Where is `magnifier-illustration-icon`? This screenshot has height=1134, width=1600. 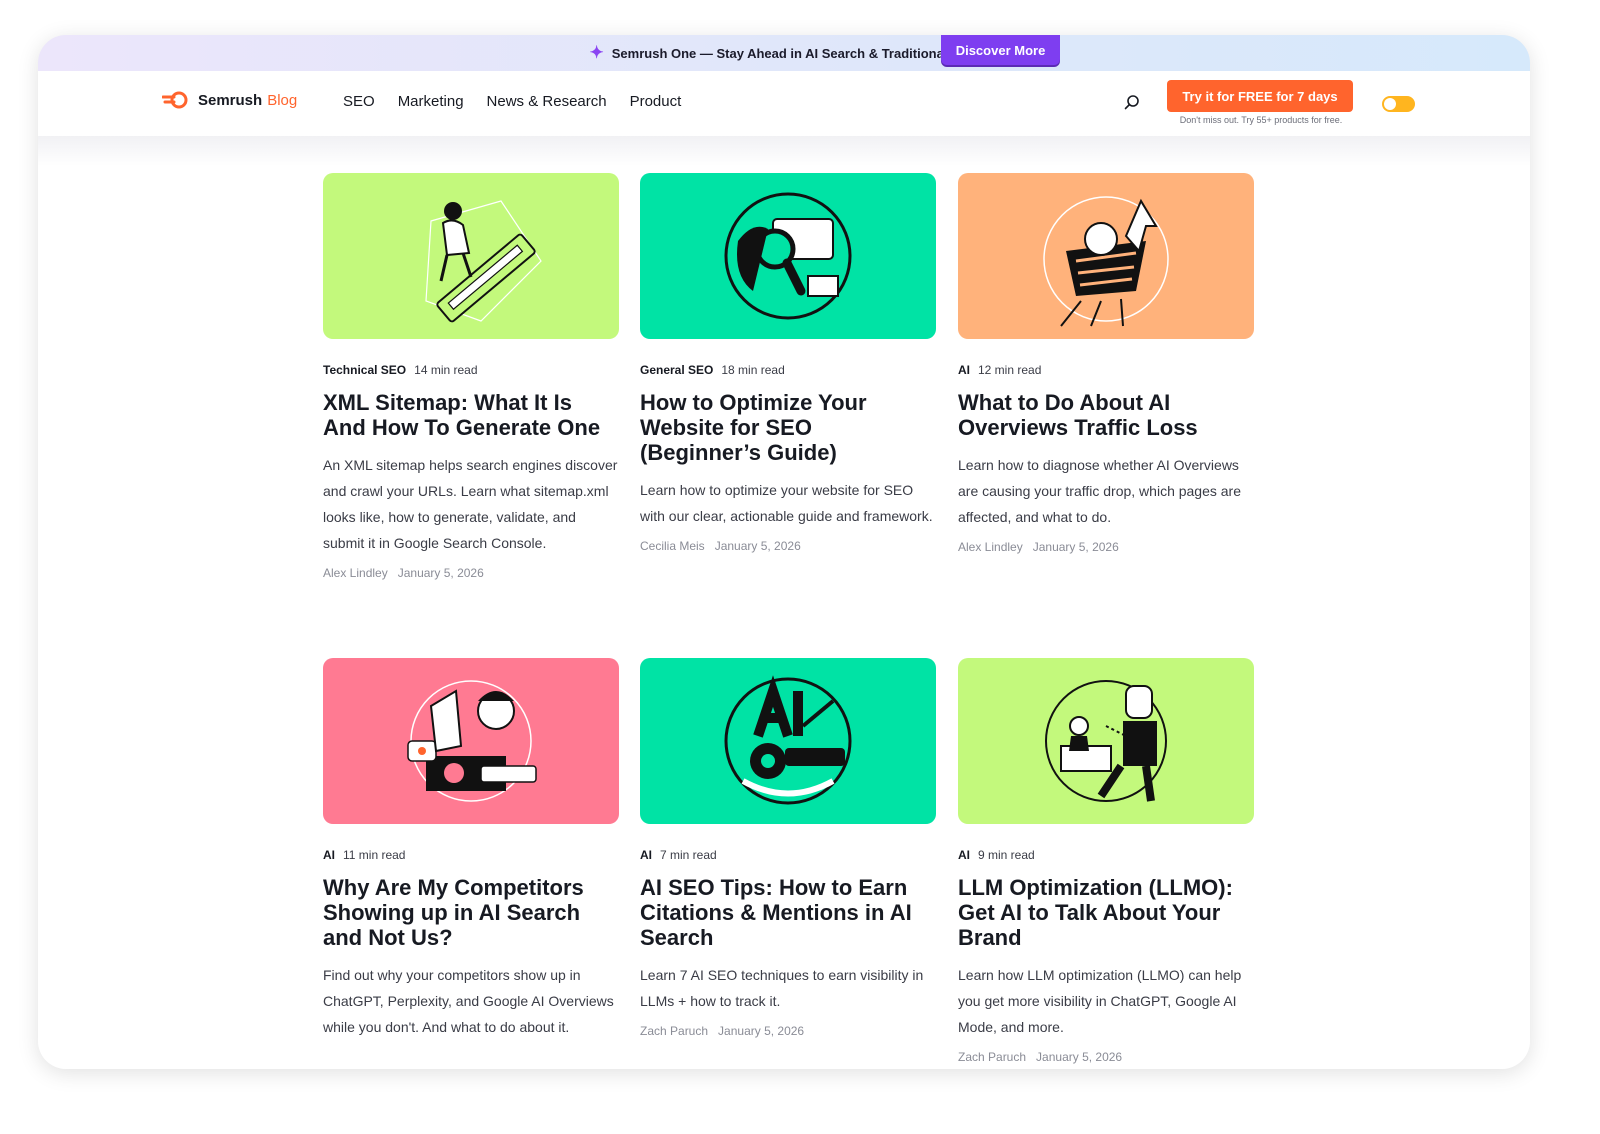 magnifier-illustration-icon is located at coordinates (788, 256).